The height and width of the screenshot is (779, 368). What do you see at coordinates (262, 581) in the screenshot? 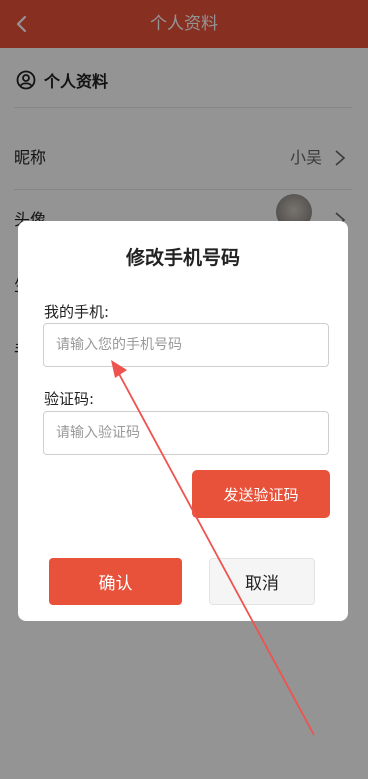
I see `cancel-button: 取消` at bounding box center [262, 581].